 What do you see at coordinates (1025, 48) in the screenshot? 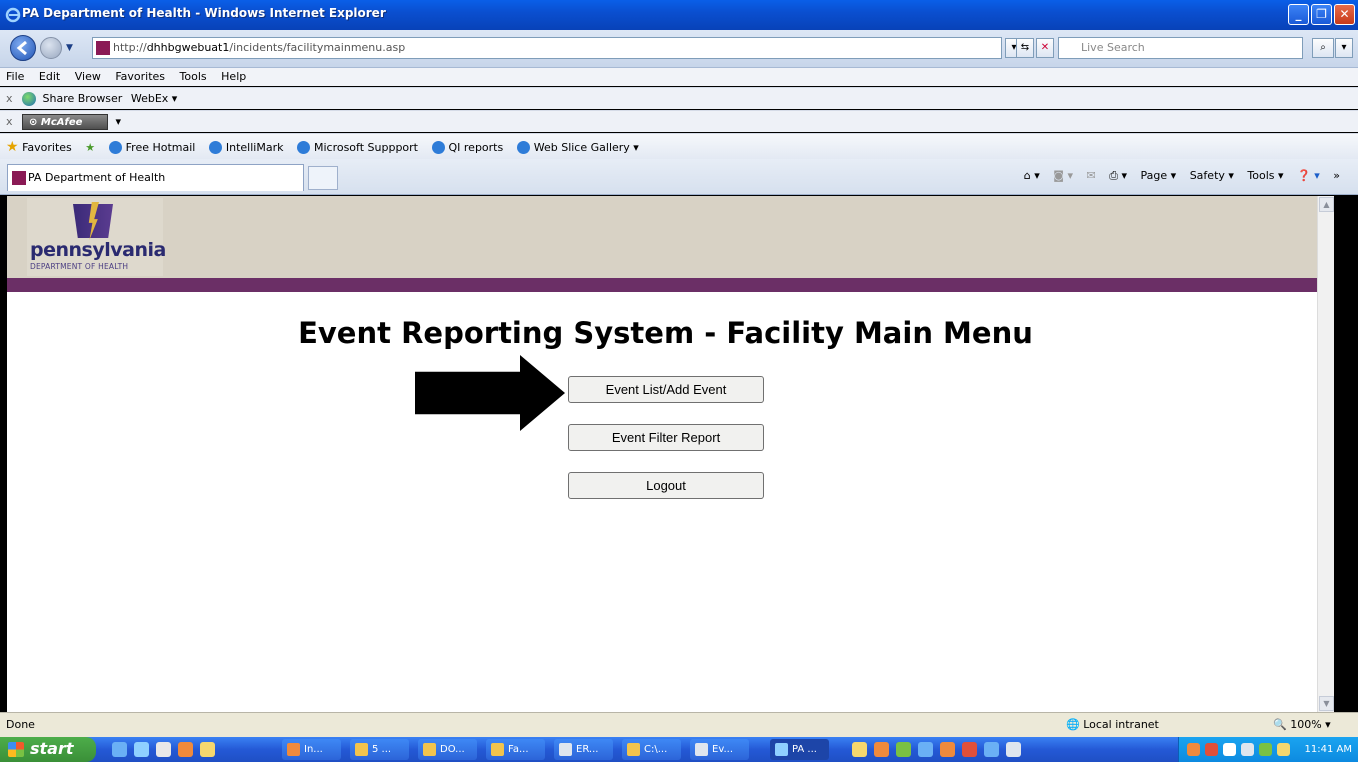
I see `refresh-button: ⇆` at bounding box center [1025, 48].